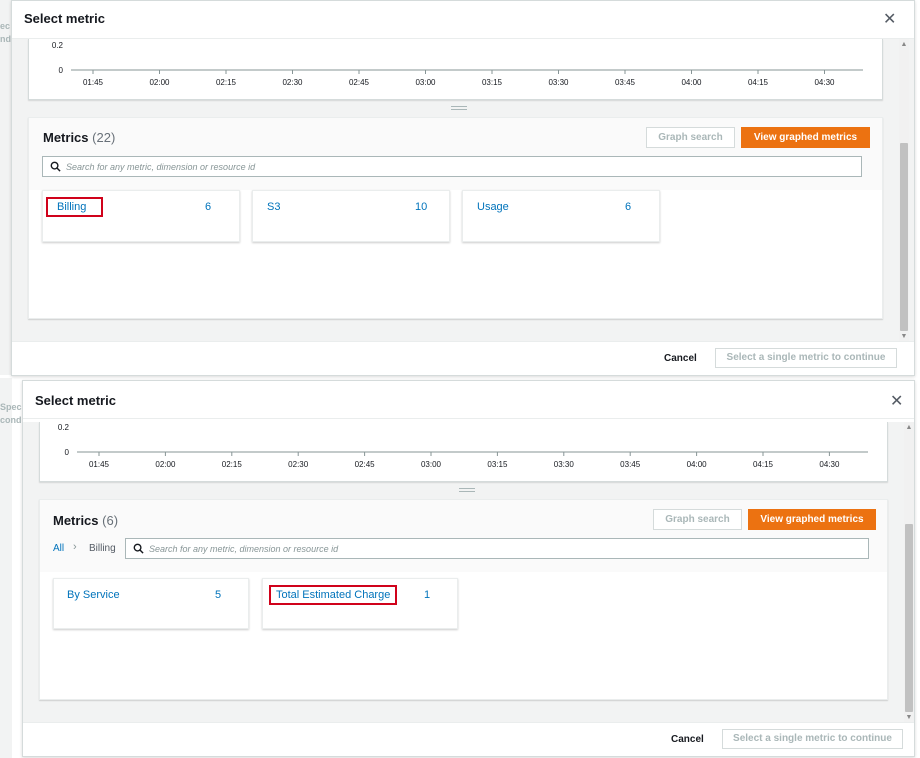 This screenshot has height=758, width=920. What do you see at coordinates (421, 207) in the screenshot?
I see `metric-count: 10` at bounding box center [421, 207].